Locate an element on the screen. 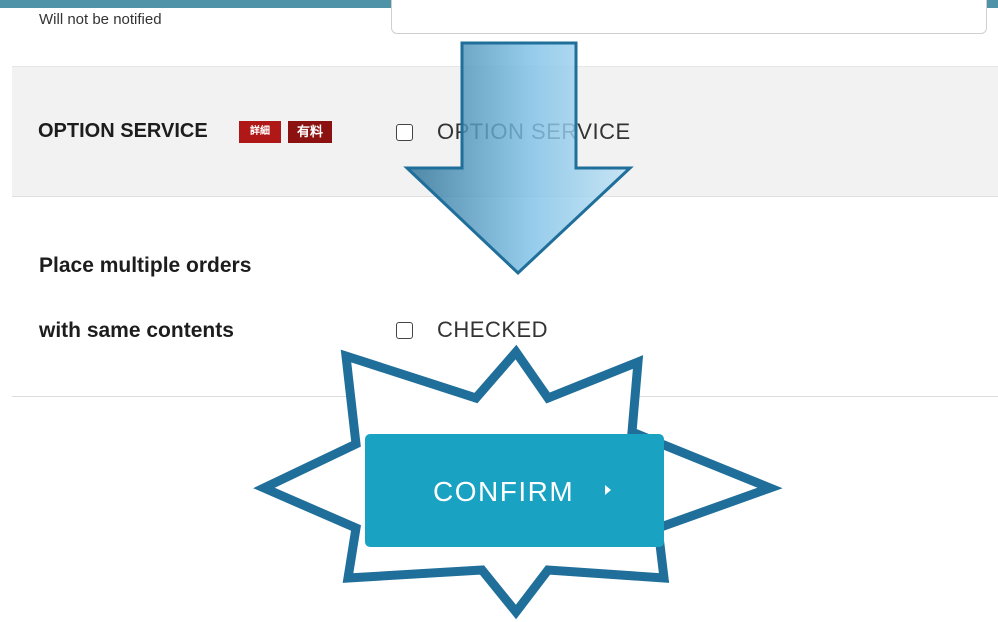  chevron-right-icon is located at coordinates (608, 490).